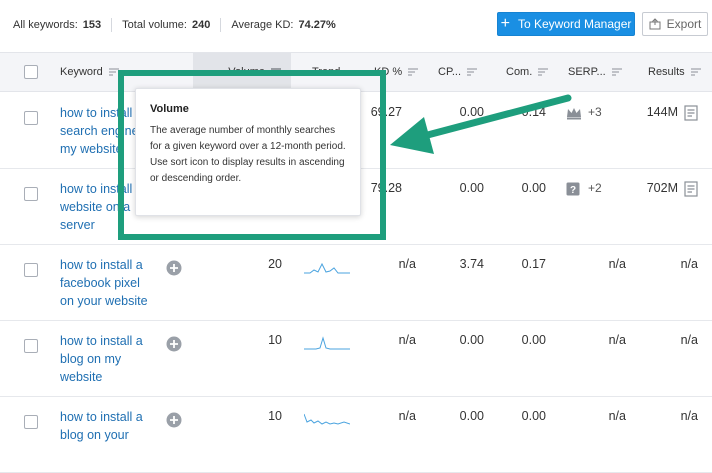 The image size is (712, 473). Describe the element at coordinates (655, 24) in the screenshot. I see `export-icon` at that location.